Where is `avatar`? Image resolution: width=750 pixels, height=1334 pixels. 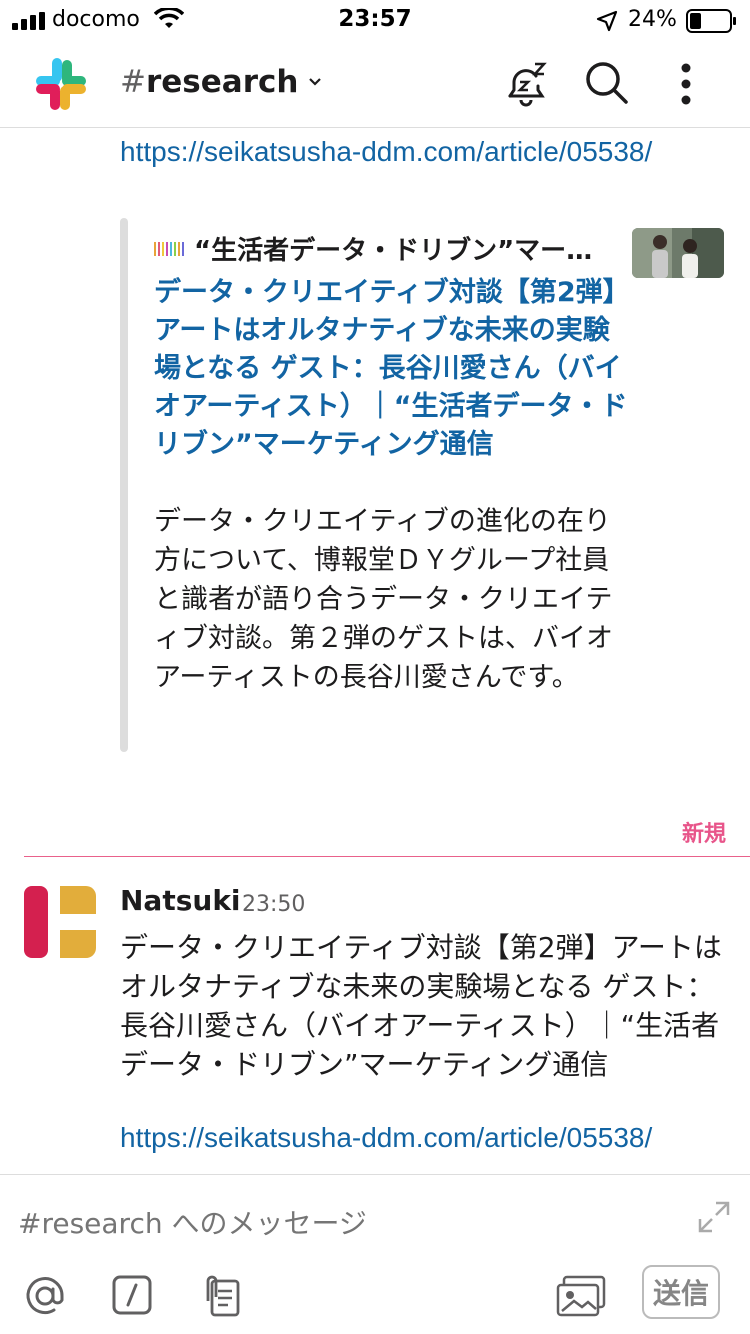 avatar is located at coordinates (60, 922).